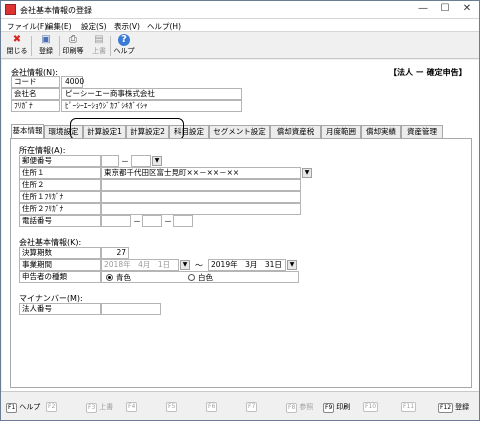 The width and height of the screenshot is (480, 421). Describe the element at coordinates (157, 161) in the screenshot. I see `postal-lookup-dropdown: ▼` at that location.